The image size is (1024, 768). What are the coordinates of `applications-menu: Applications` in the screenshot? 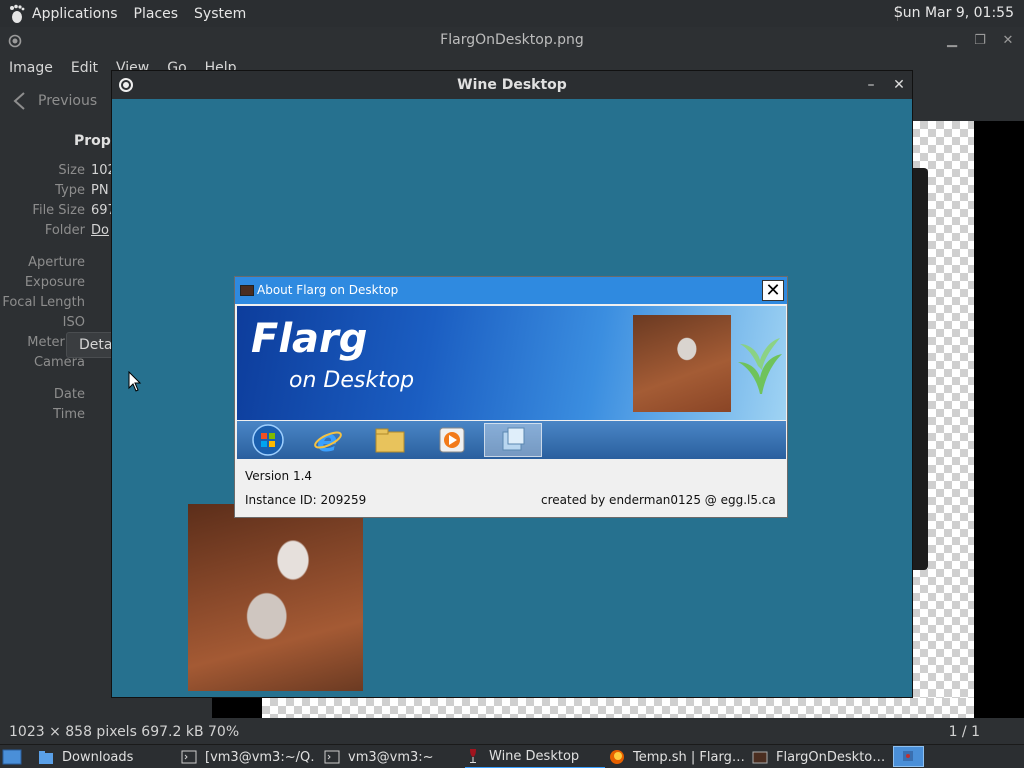 It's located at (63, 13).